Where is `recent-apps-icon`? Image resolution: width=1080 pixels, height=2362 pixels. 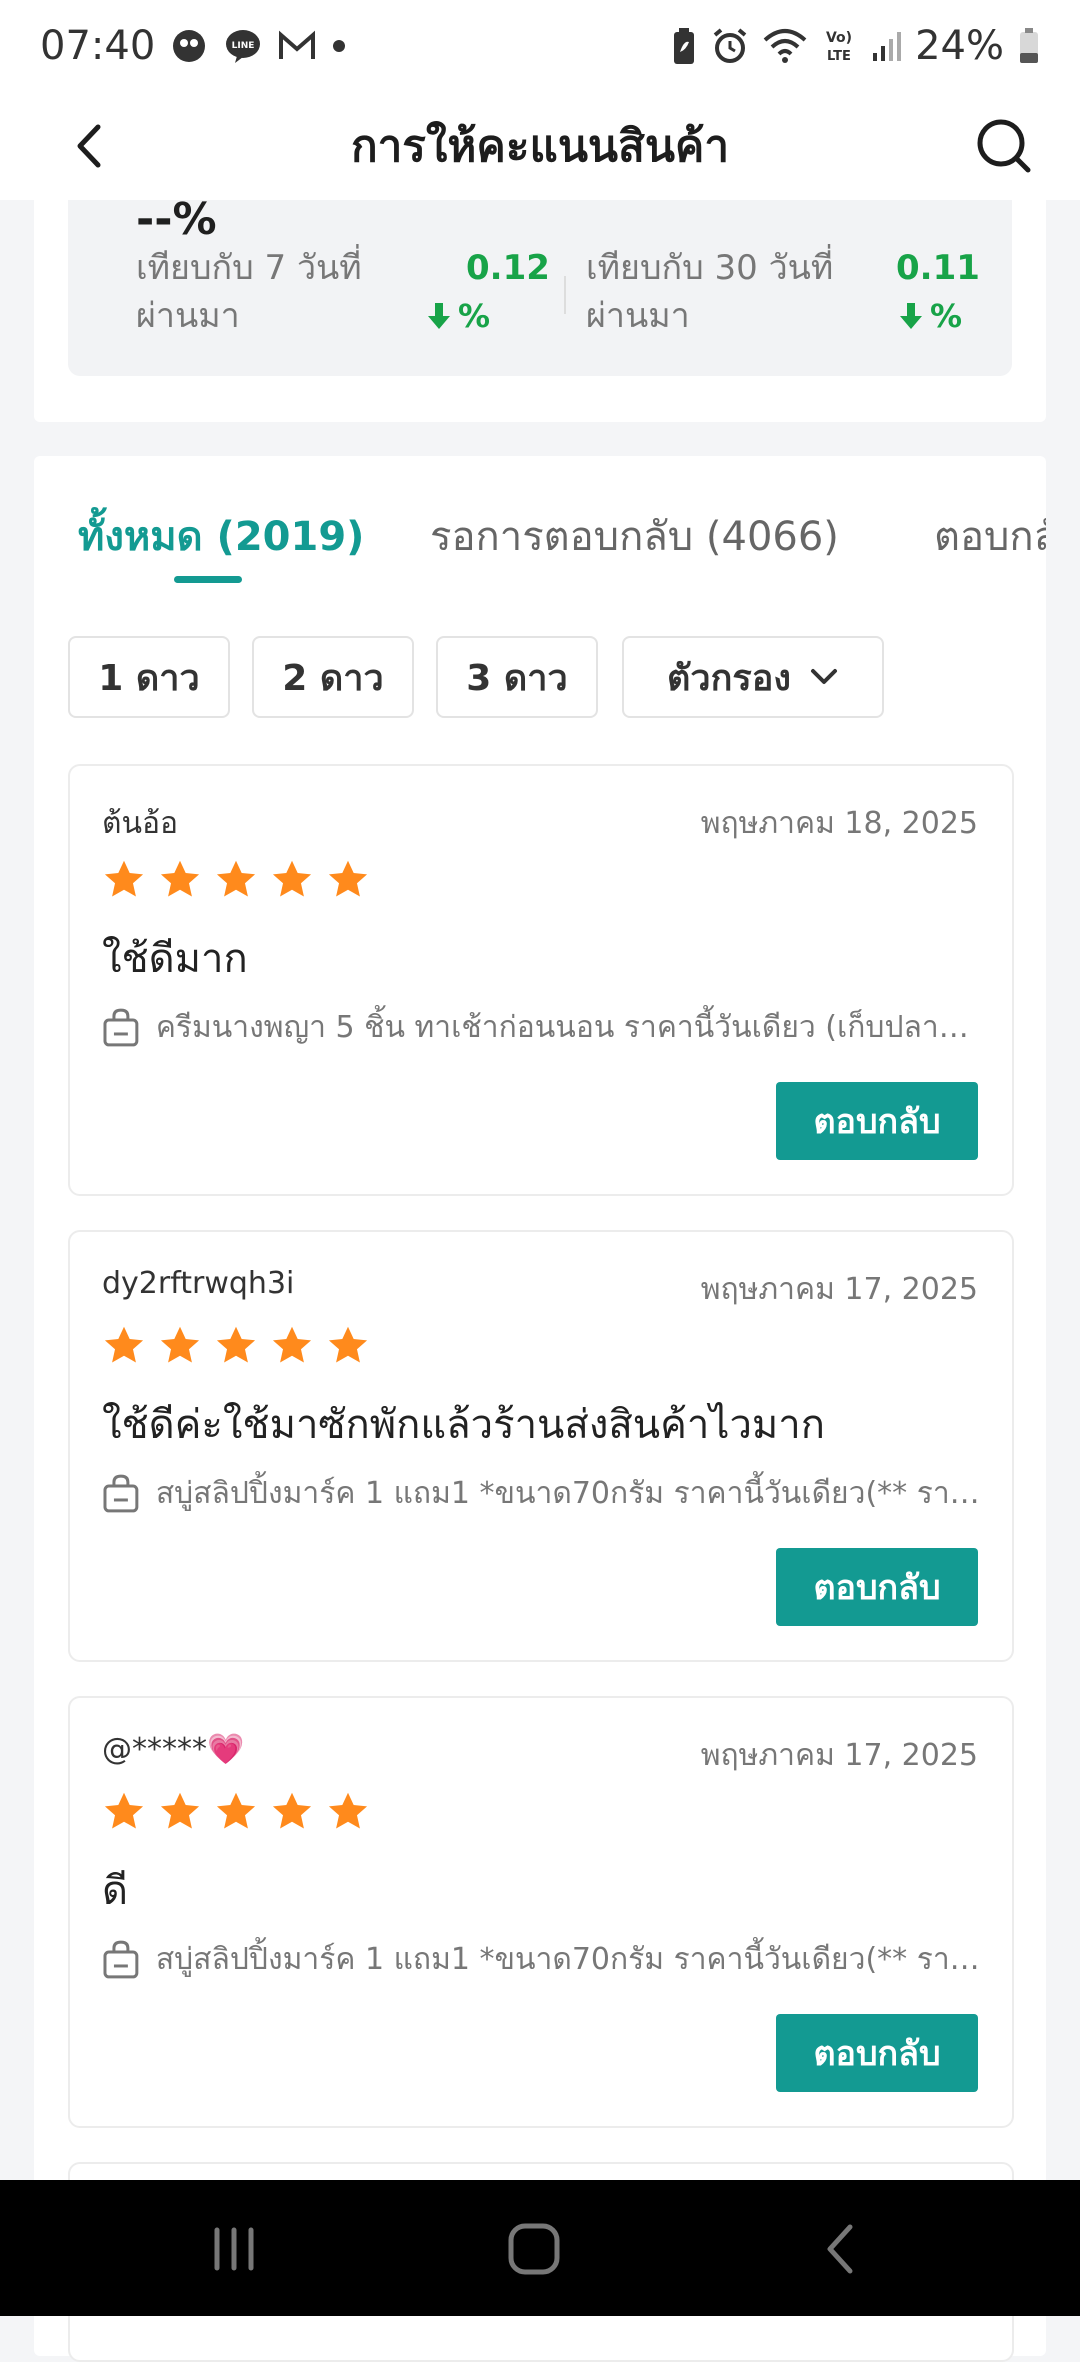
recent-apps-icon is located at coordinates (234, 2249).